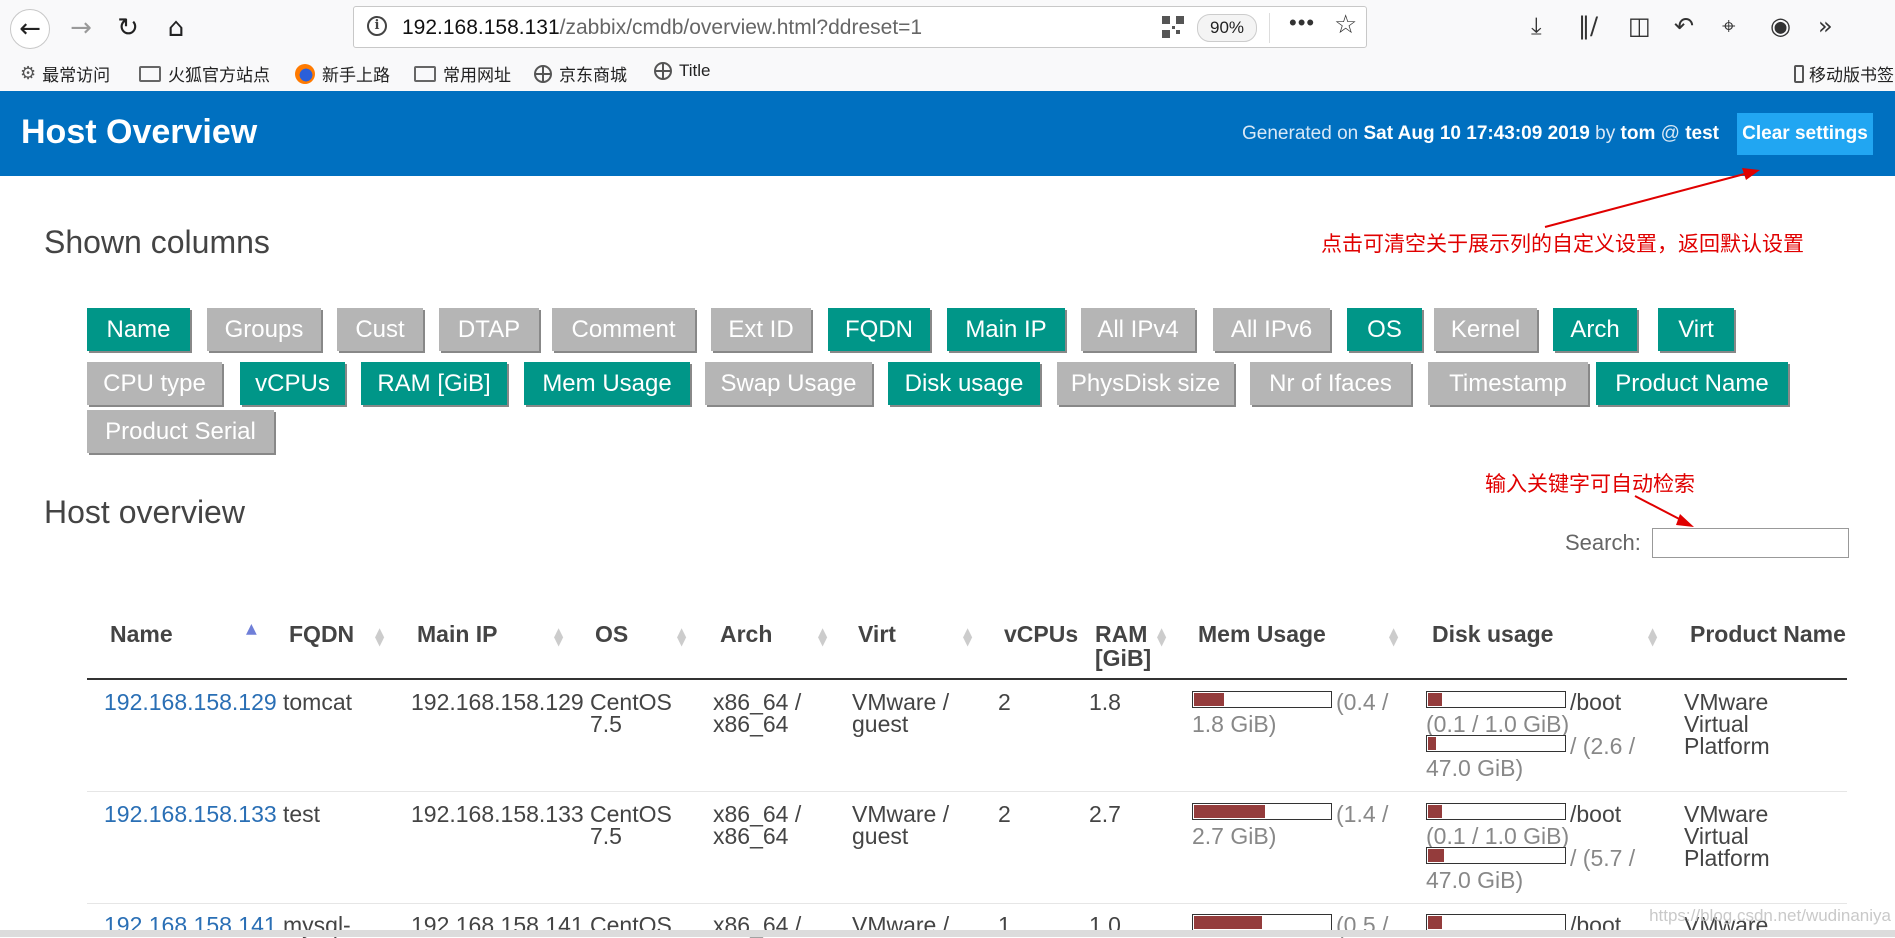 Image resolution: width=1895 pixels, height=938 pixels. Describe the element at coordinates (1595, 329) in the screenshot. I see `column-toggle-arch: Arch` at that location.